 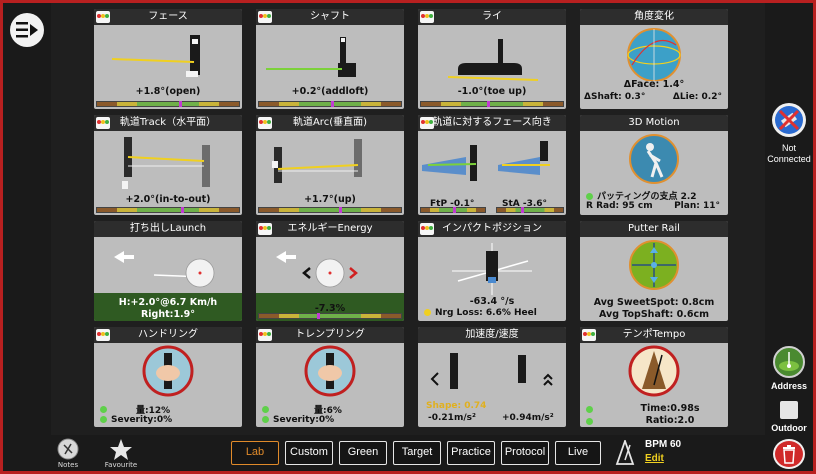 What do you see at coordinates (168, 91) in the screenshot?
I see `face-value: +1.8°(open)` at bounding box center [168, 91].